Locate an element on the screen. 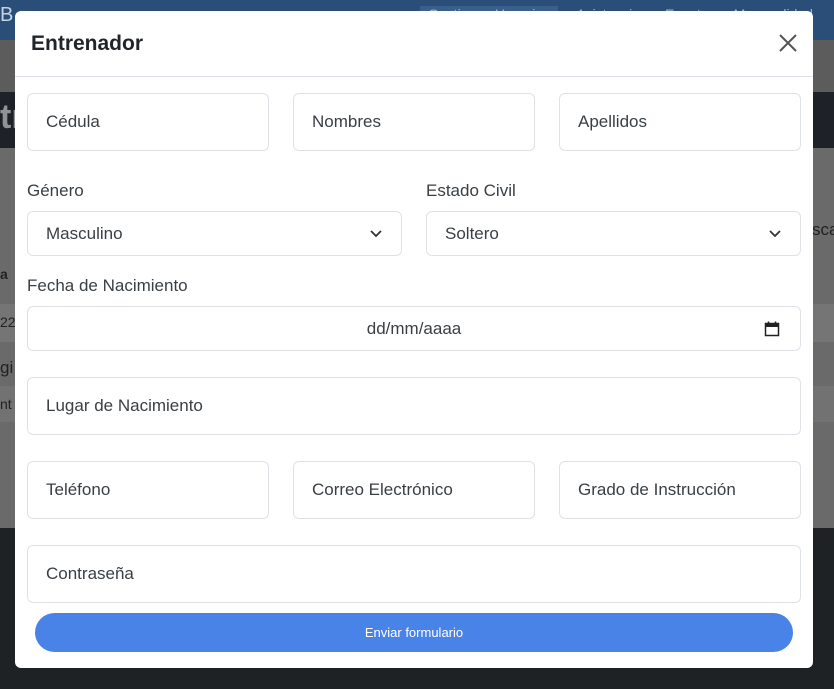 This screenshot has width=834, height=689. genero-select: Masculino is located at coordinates (214, 233).